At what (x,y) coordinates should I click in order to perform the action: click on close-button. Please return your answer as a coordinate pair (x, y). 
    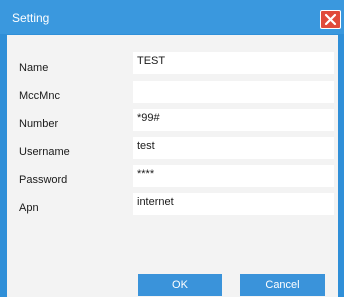
    Looking at the image, I should click on (330, 19).